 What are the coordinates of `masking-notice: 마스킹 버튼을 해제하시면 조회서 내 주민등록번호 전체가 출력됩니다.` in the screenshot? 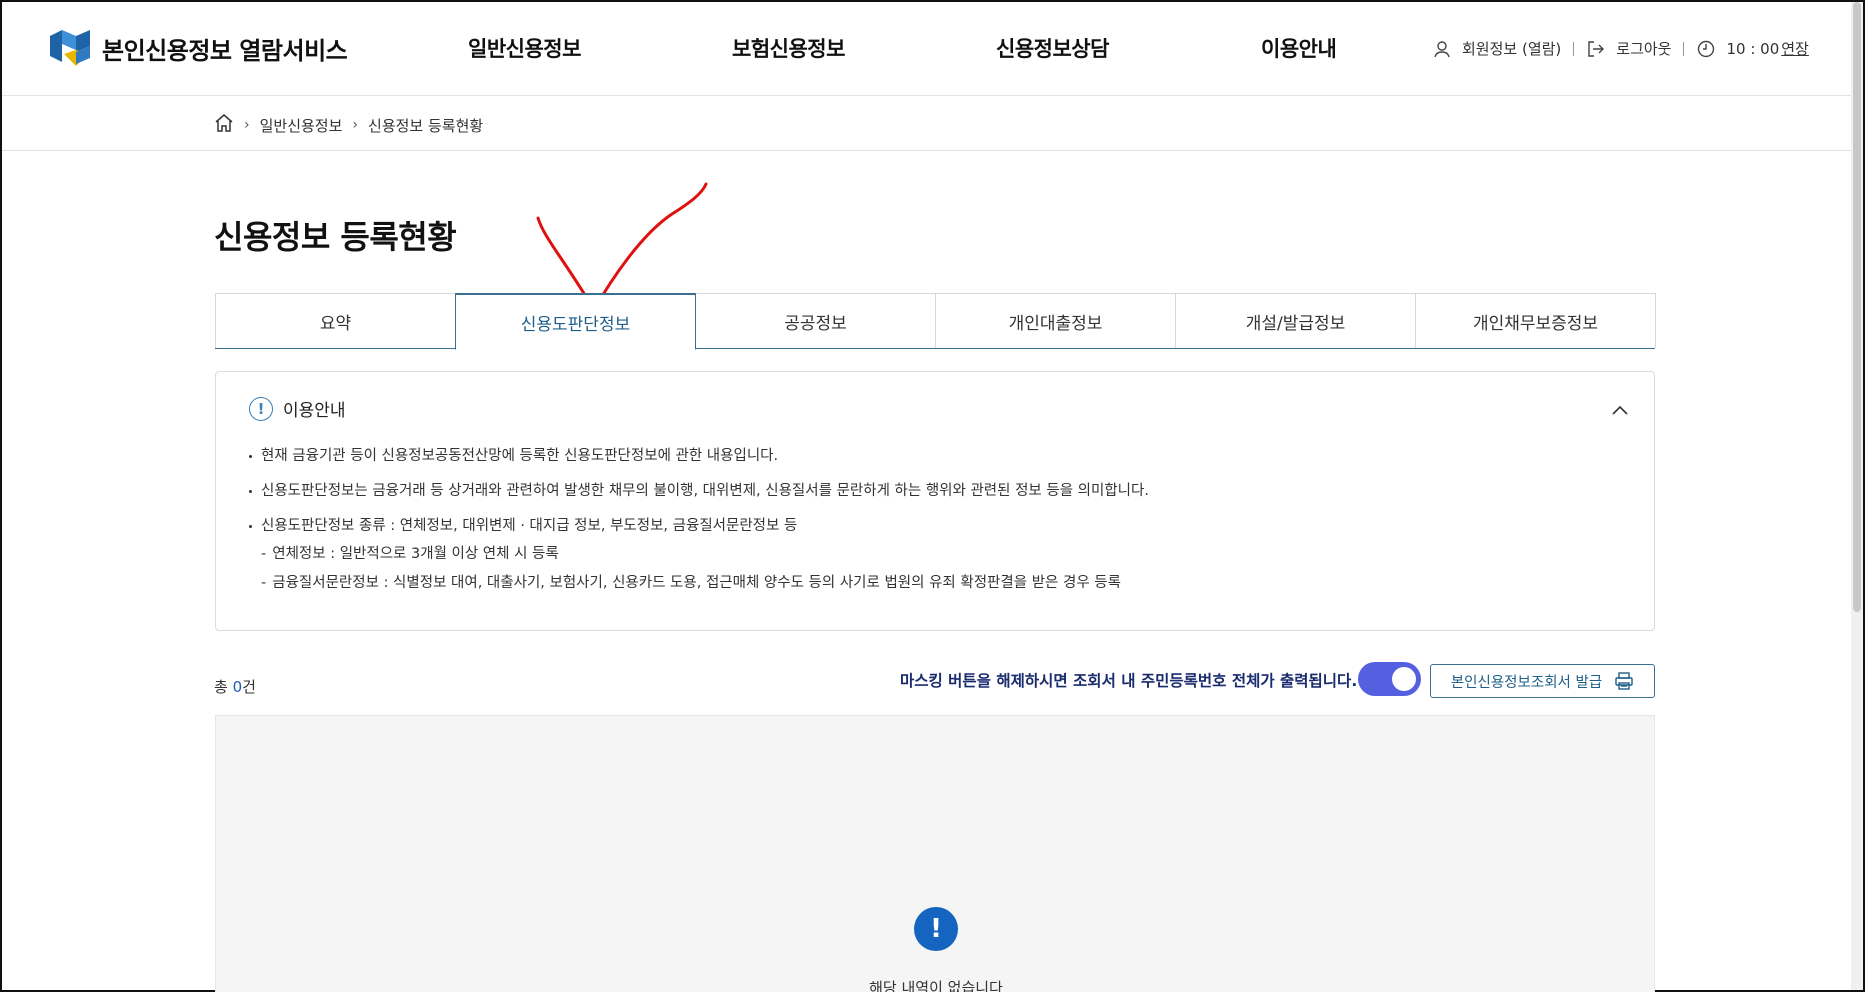 It's located at (1129, 681).